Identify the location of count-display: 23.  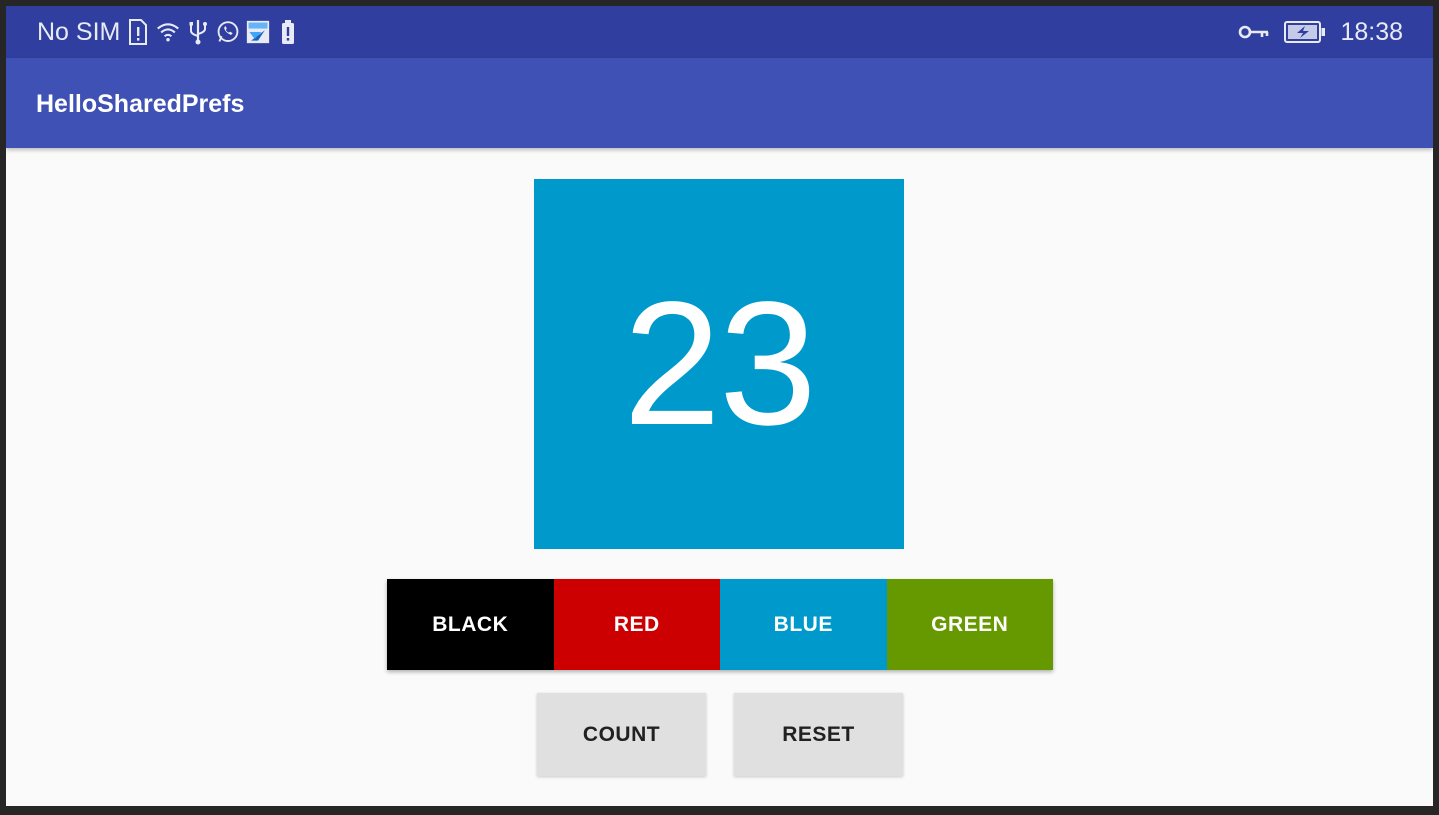
(719, 364).